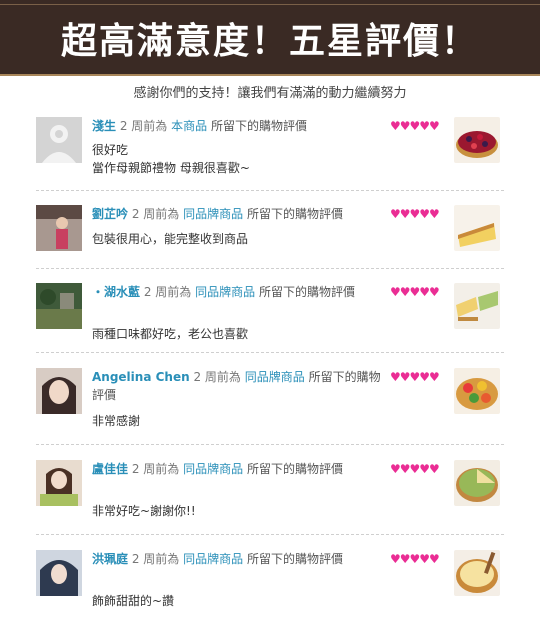  Describe the element at coordinates (110, 469) in the screenshot. I see `reviewer-name: 盧佳佳` at that location.